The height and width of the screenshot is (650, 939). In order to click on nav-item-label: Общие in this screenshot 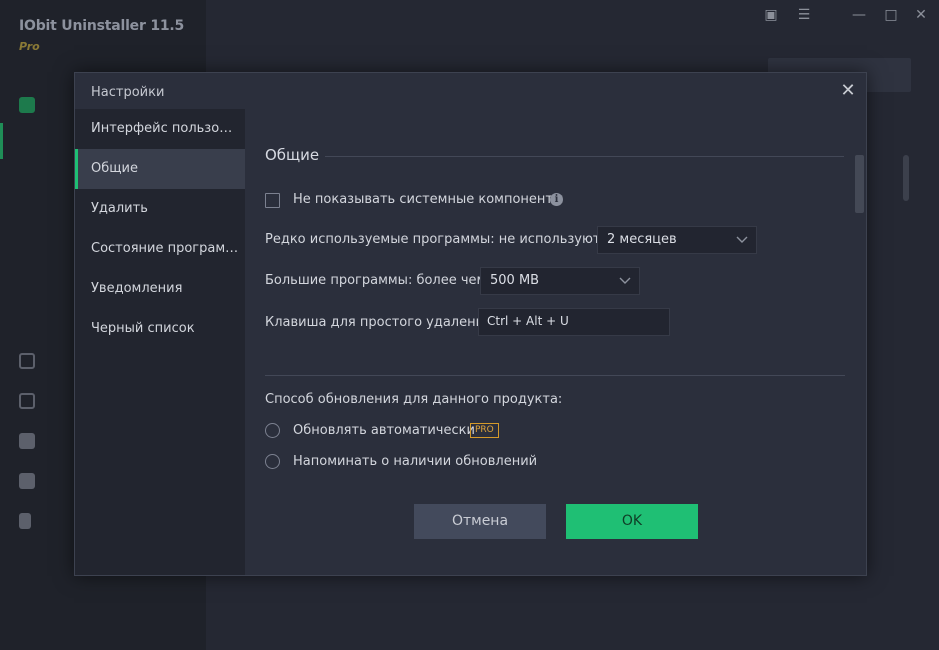, I will do `click(114, 168)`.